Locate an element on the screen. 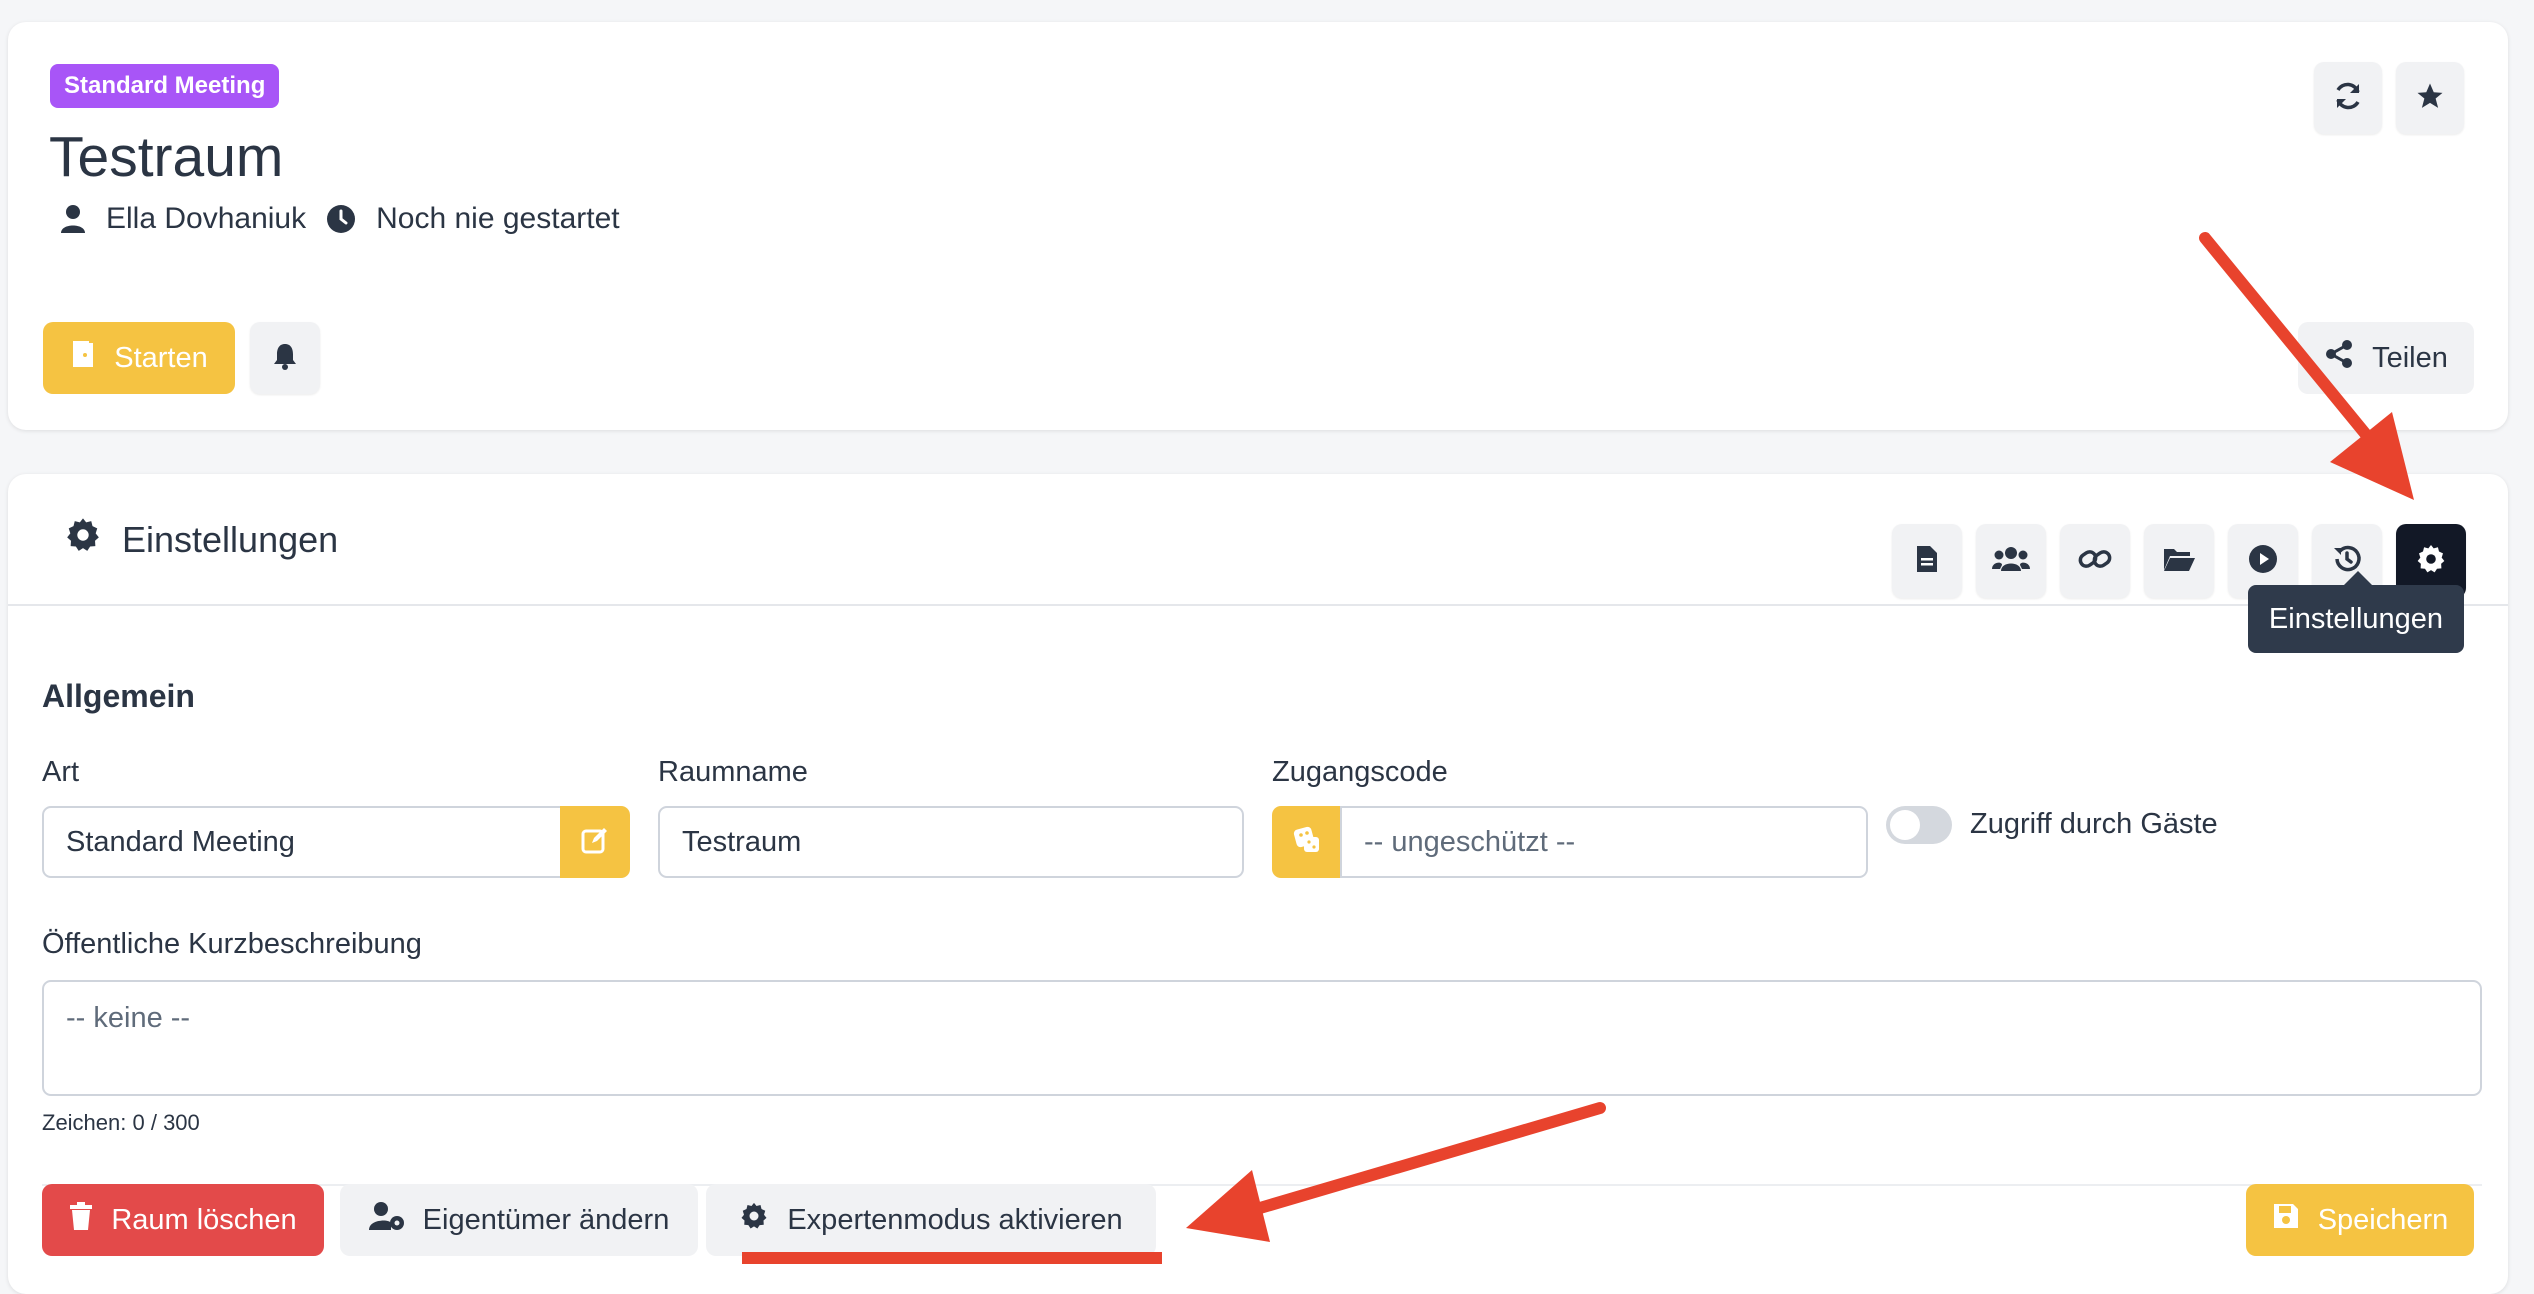 The image size is (2534, 1294). room-meta: Ella Dovhaniuk Noch nie gestartet is located at coordinates (340, 219).